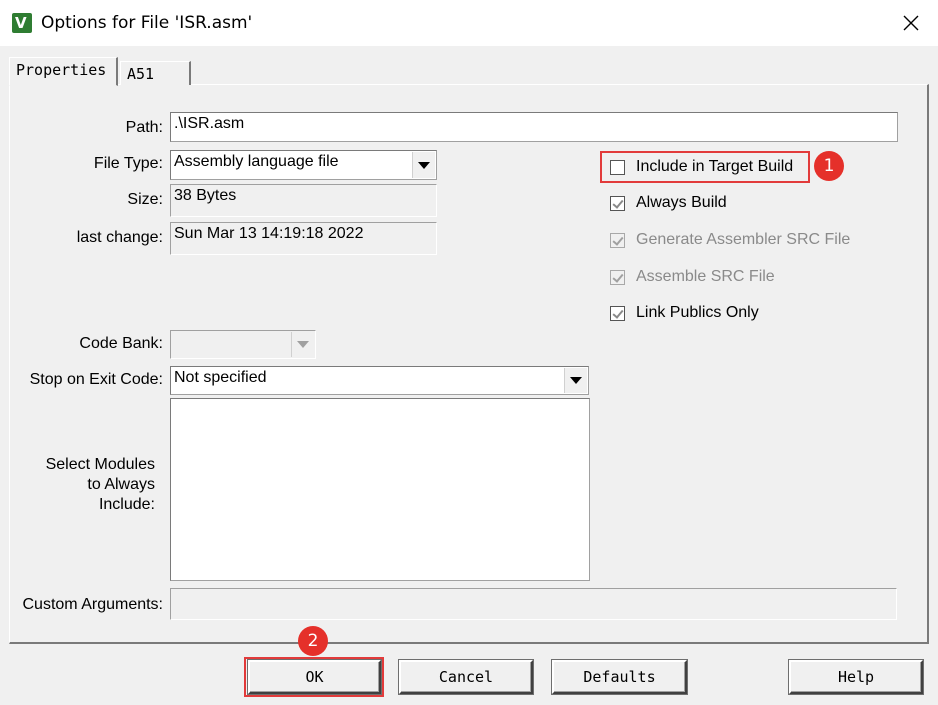 This screenshot has height=705, width=938. What do you see at coordinates (147, 23) in the screenshot?
I see `window-title: Options for File 'ISR.asm'` at bounding box center [147, 23].